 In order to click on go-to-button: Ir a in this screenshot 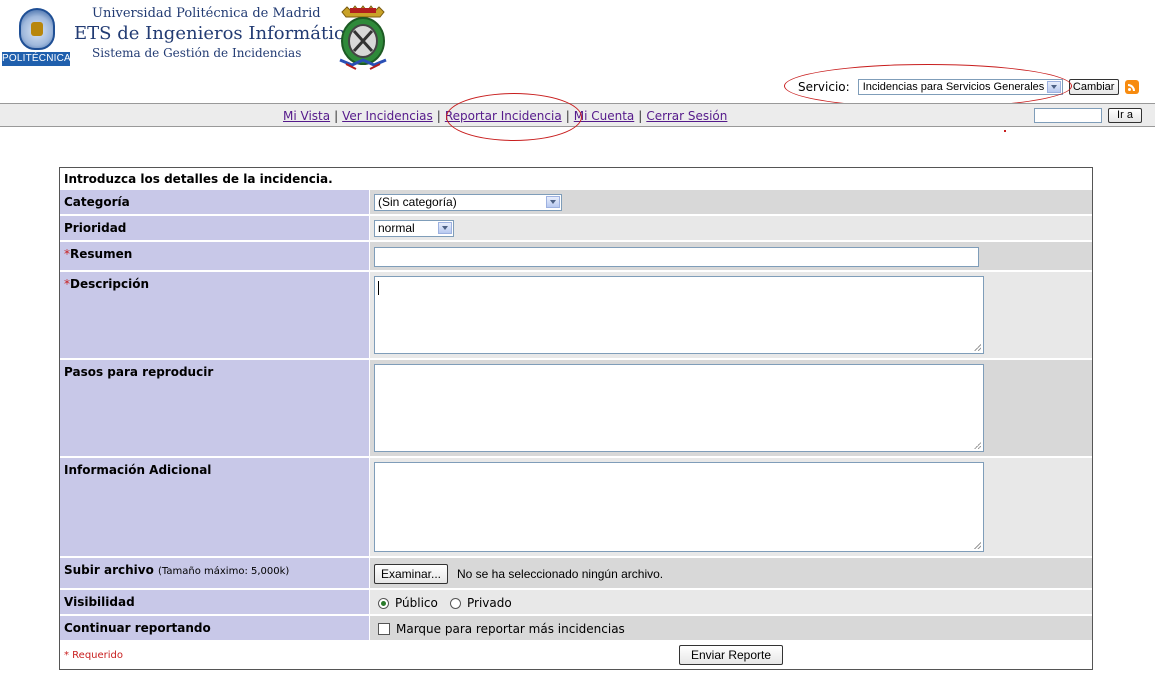, I will do `click(1125, 115)`.